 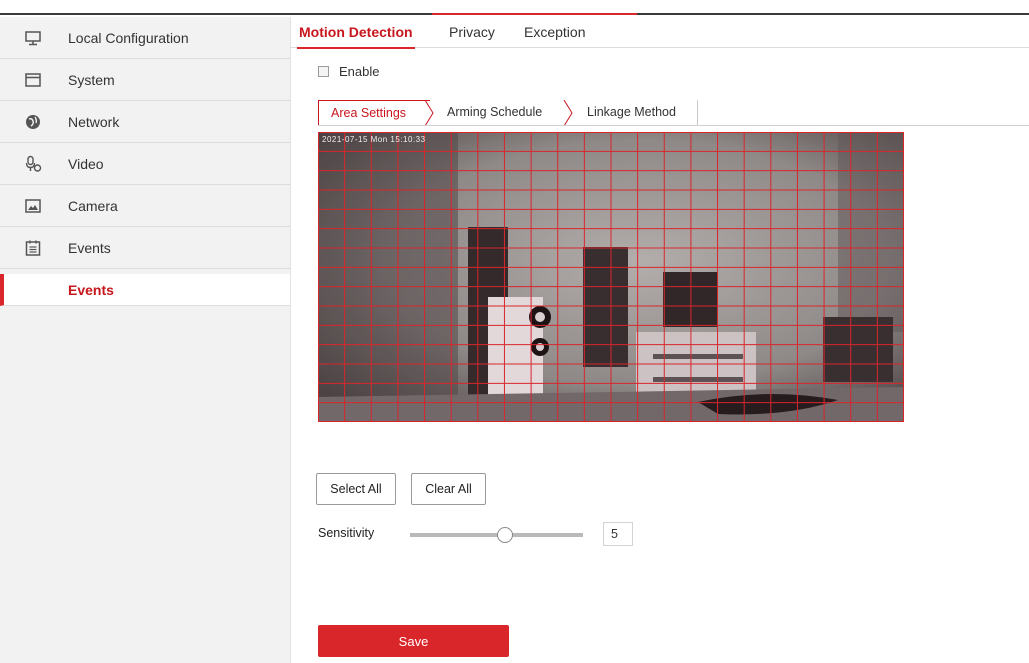 What do you see at coordinates (145, 206) in the screenshot?
I see `sidebar-item-camera: Camera` at bounding box center [145, 206].